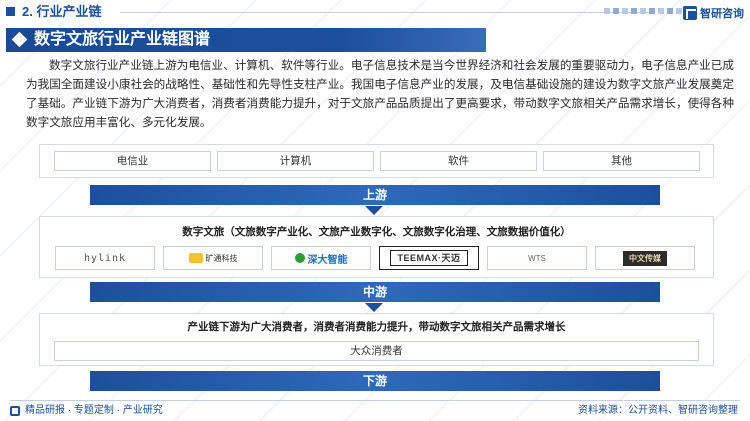  What do you see at coordinates (375, 410) in the screenshot?
I see `footer: 精品研报 · 专题定制 · 产业研究 资料来源：公开资料、智研咨询整理` at bounding box center [375, 410].